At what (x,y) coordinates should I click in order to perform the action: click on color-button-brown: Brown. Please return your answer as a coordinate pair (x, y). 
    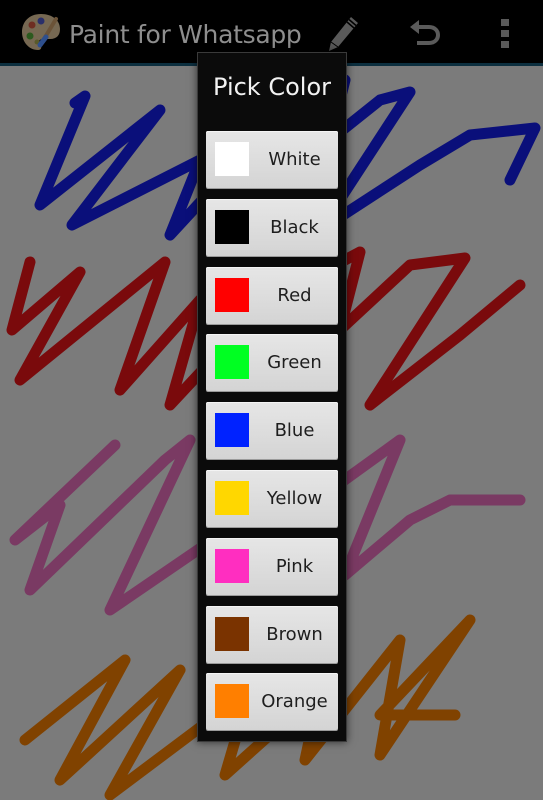
    Looking at the image, I should click on (272, 634).